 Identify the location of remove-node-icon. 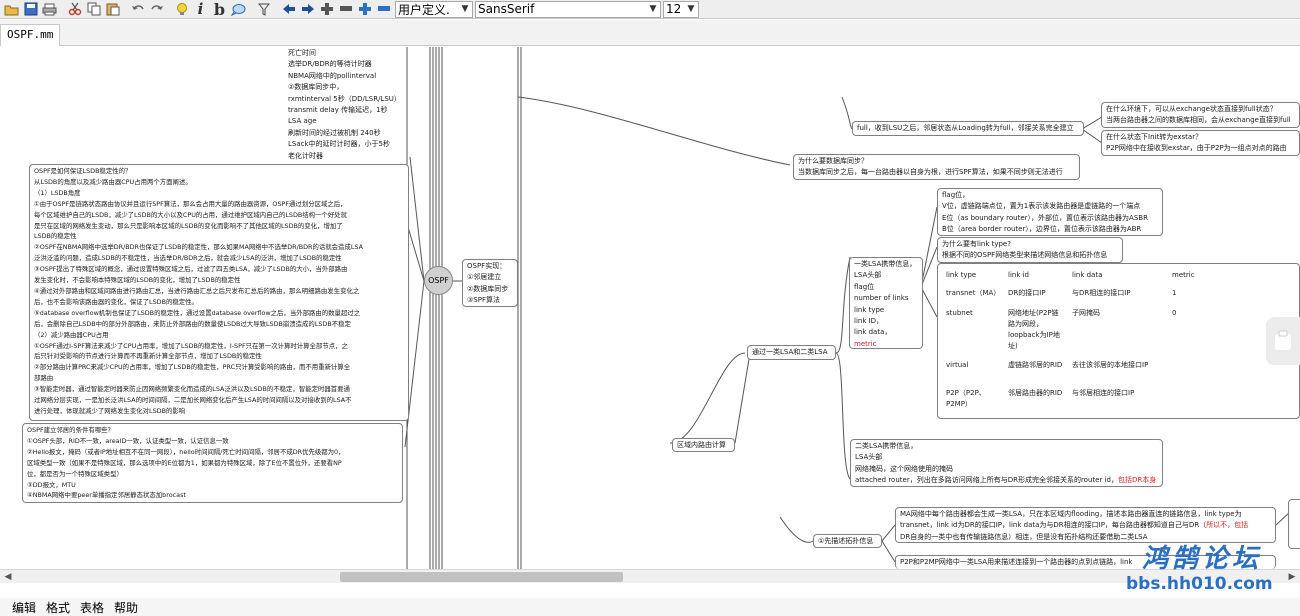
(345, 9).